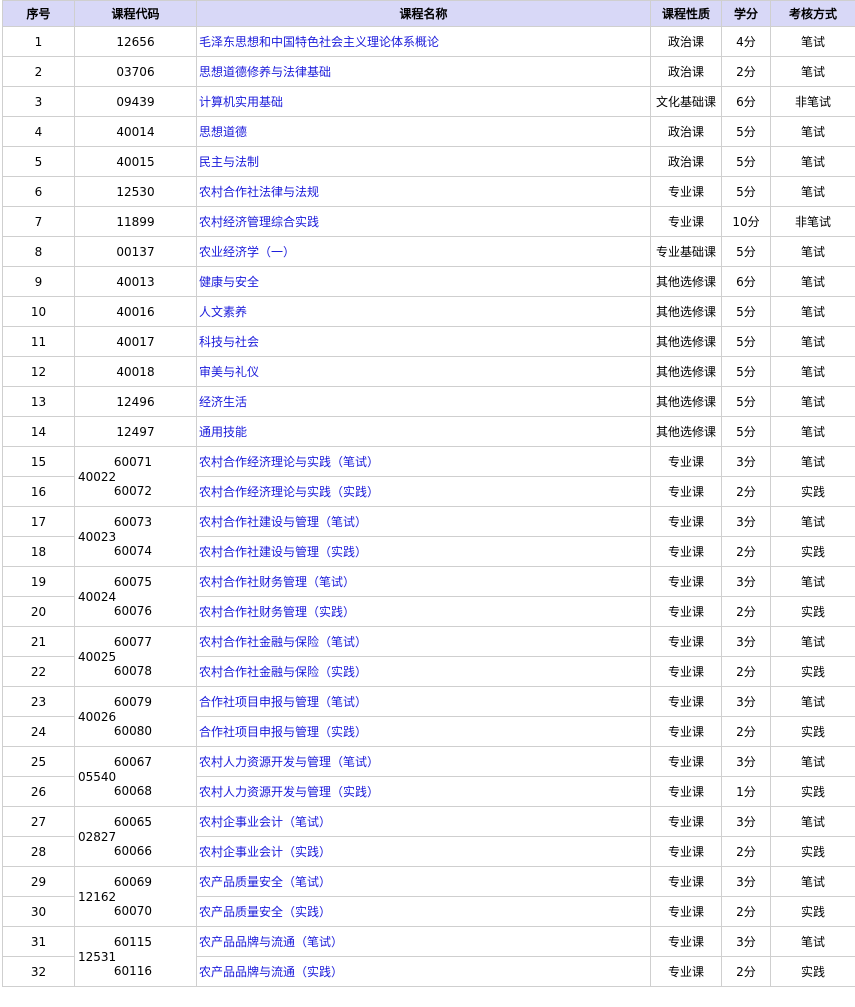 The width and height of the screenshot is (855, 1007). I want to click on course-name-cell: 经济生活, so click(423, 401).